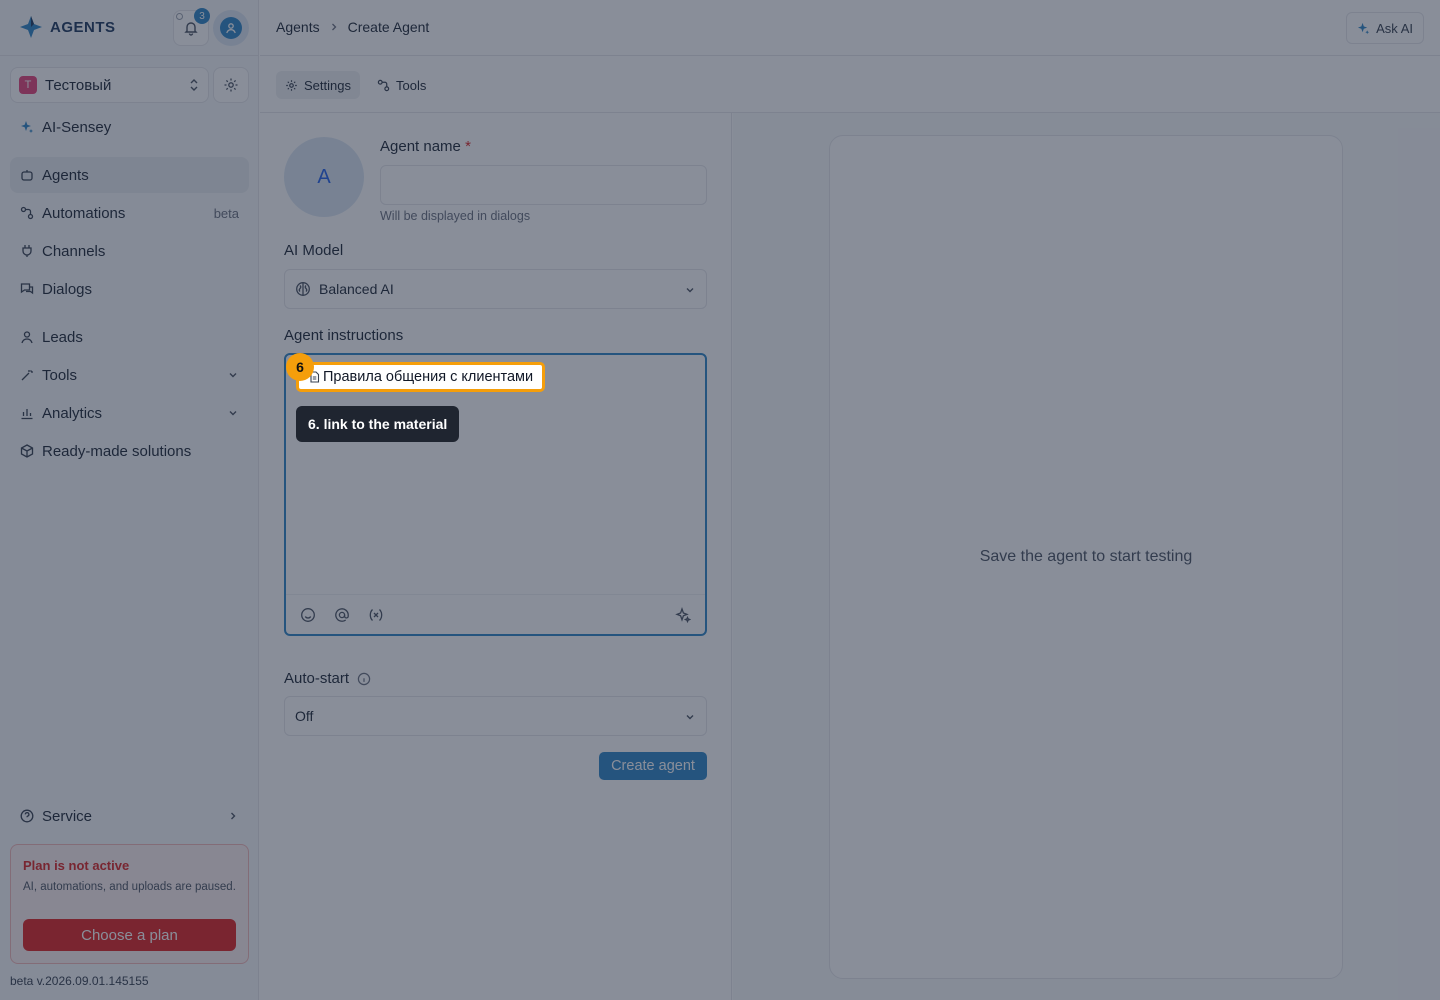  Describe the element at coordinates (388, 27) in the screenshot. I see `breadcrumb-current: Create Agent` at that location.